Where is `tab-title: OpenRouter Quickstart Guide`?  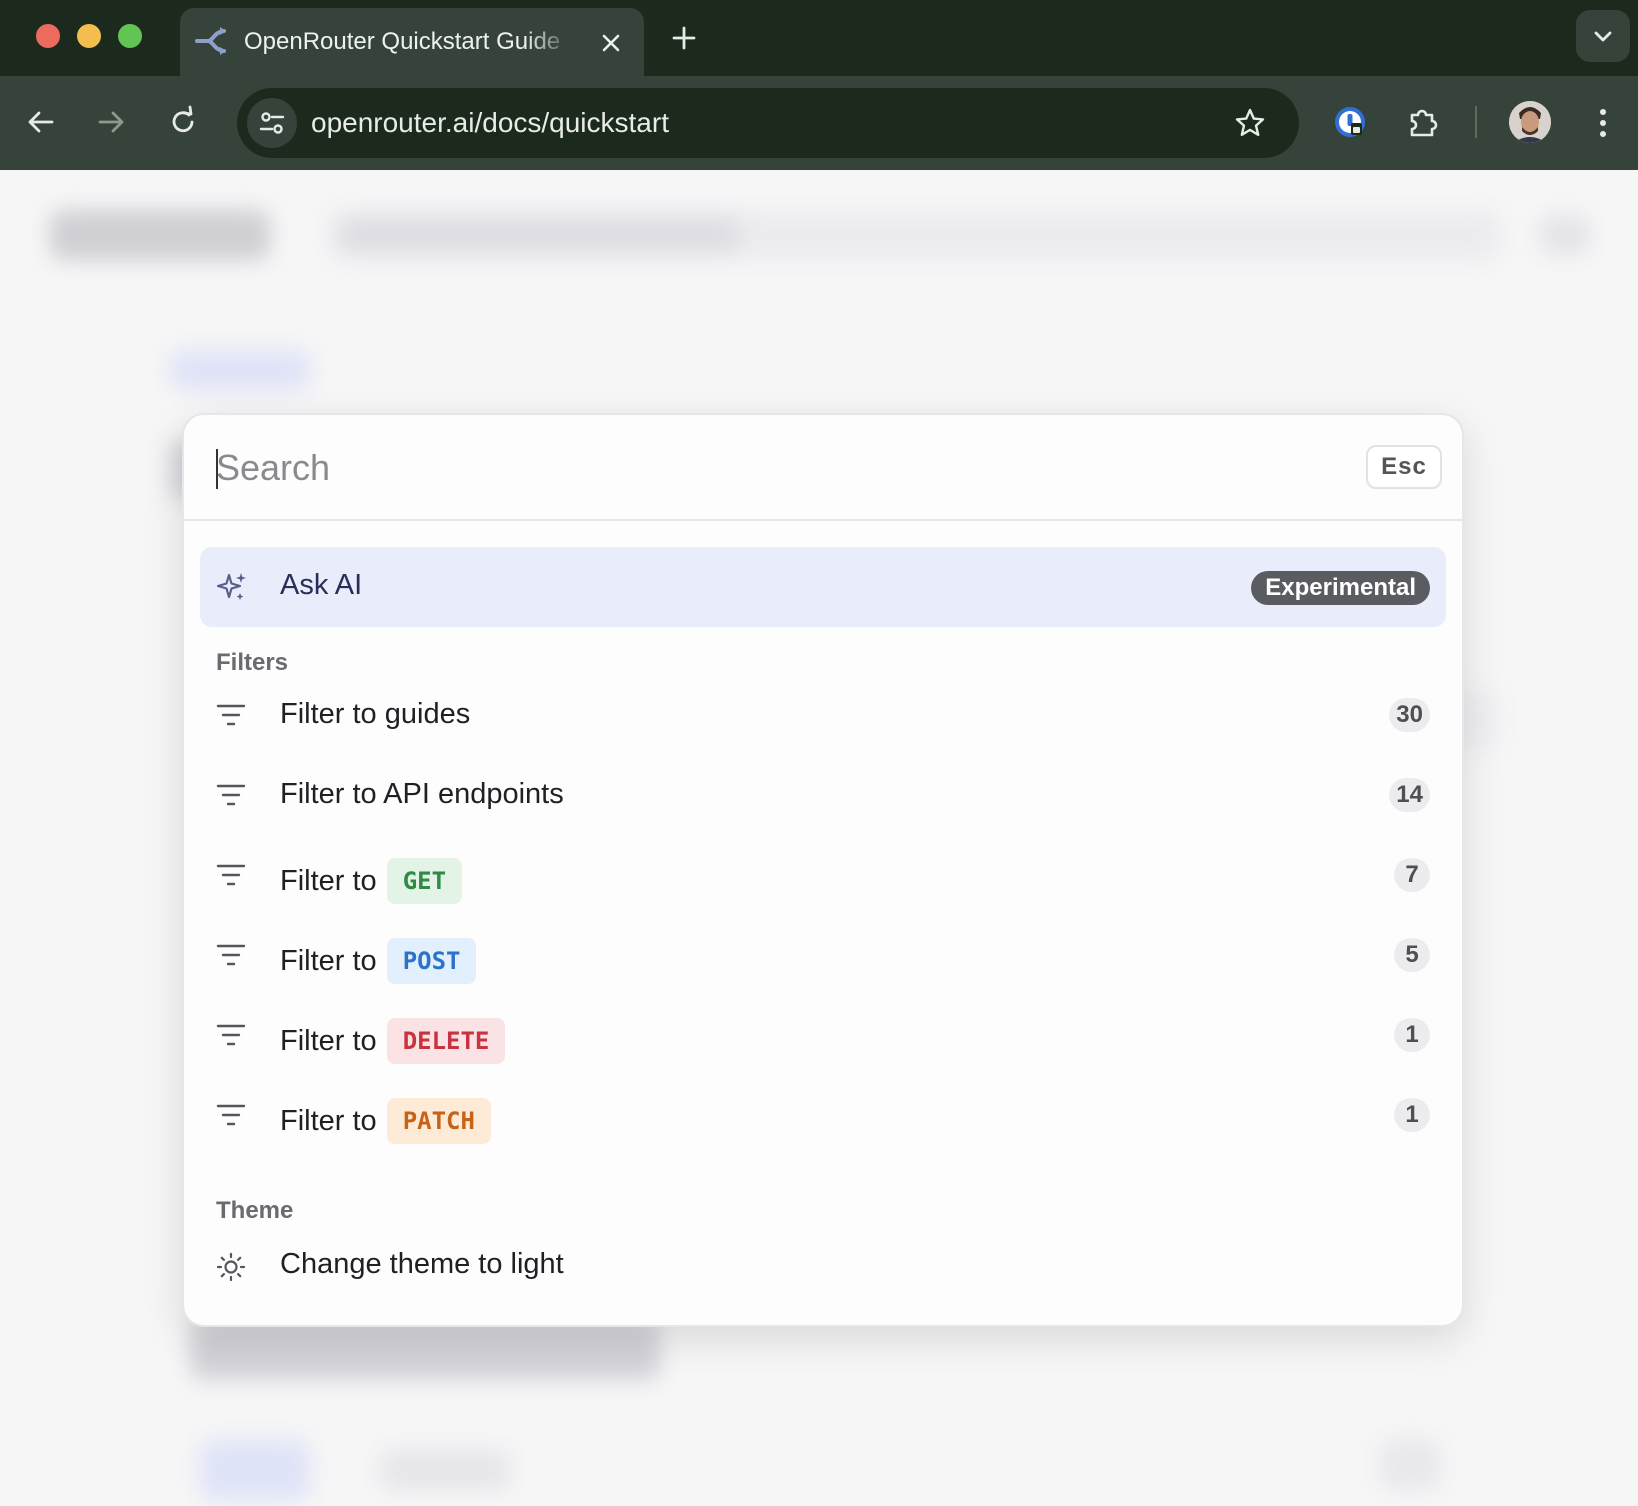 tab-title: OpenRouter Quickstart Guide is located at coordinates (402, 41).